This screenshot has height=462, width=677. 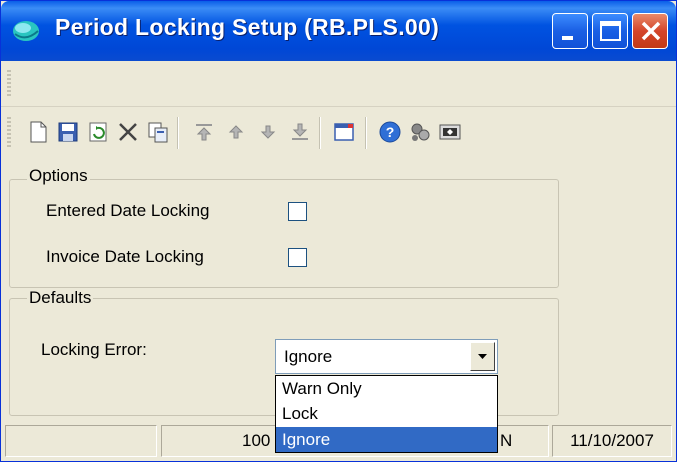 What do you see at coordinates (506, 440) in the screenshot?
I see `status-pane-3-text: N` at bounding box center [506, 440].